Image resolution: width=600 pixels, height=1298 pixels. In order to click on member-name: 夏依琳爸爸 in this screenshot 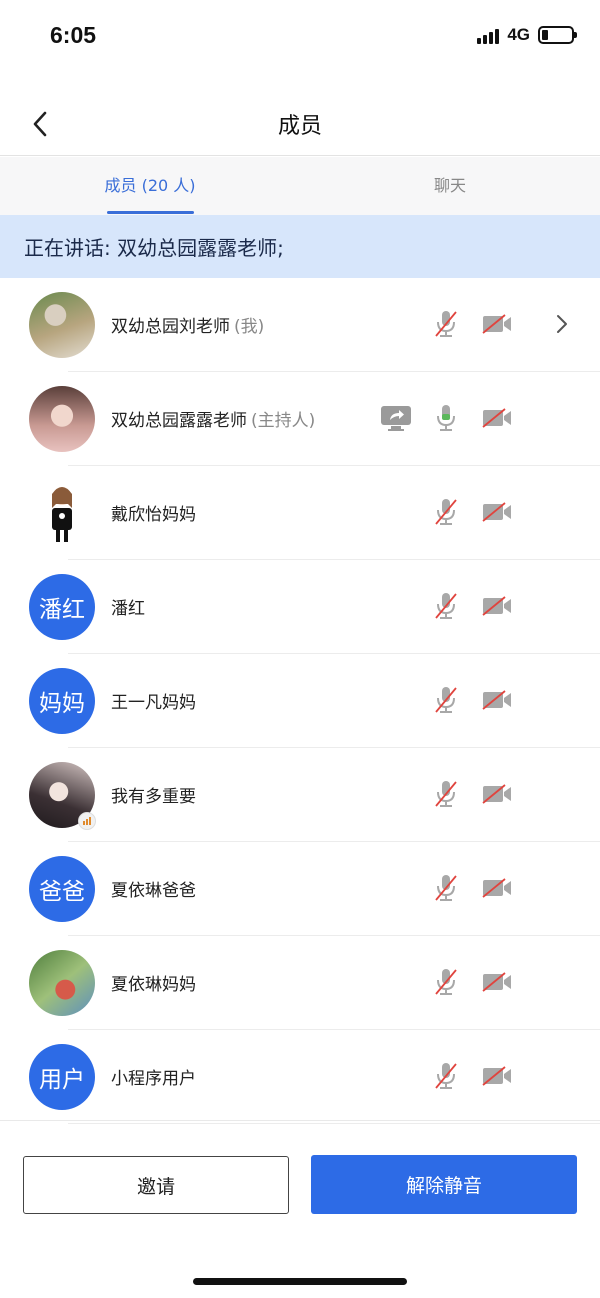, I will do `click(153, 888)`.